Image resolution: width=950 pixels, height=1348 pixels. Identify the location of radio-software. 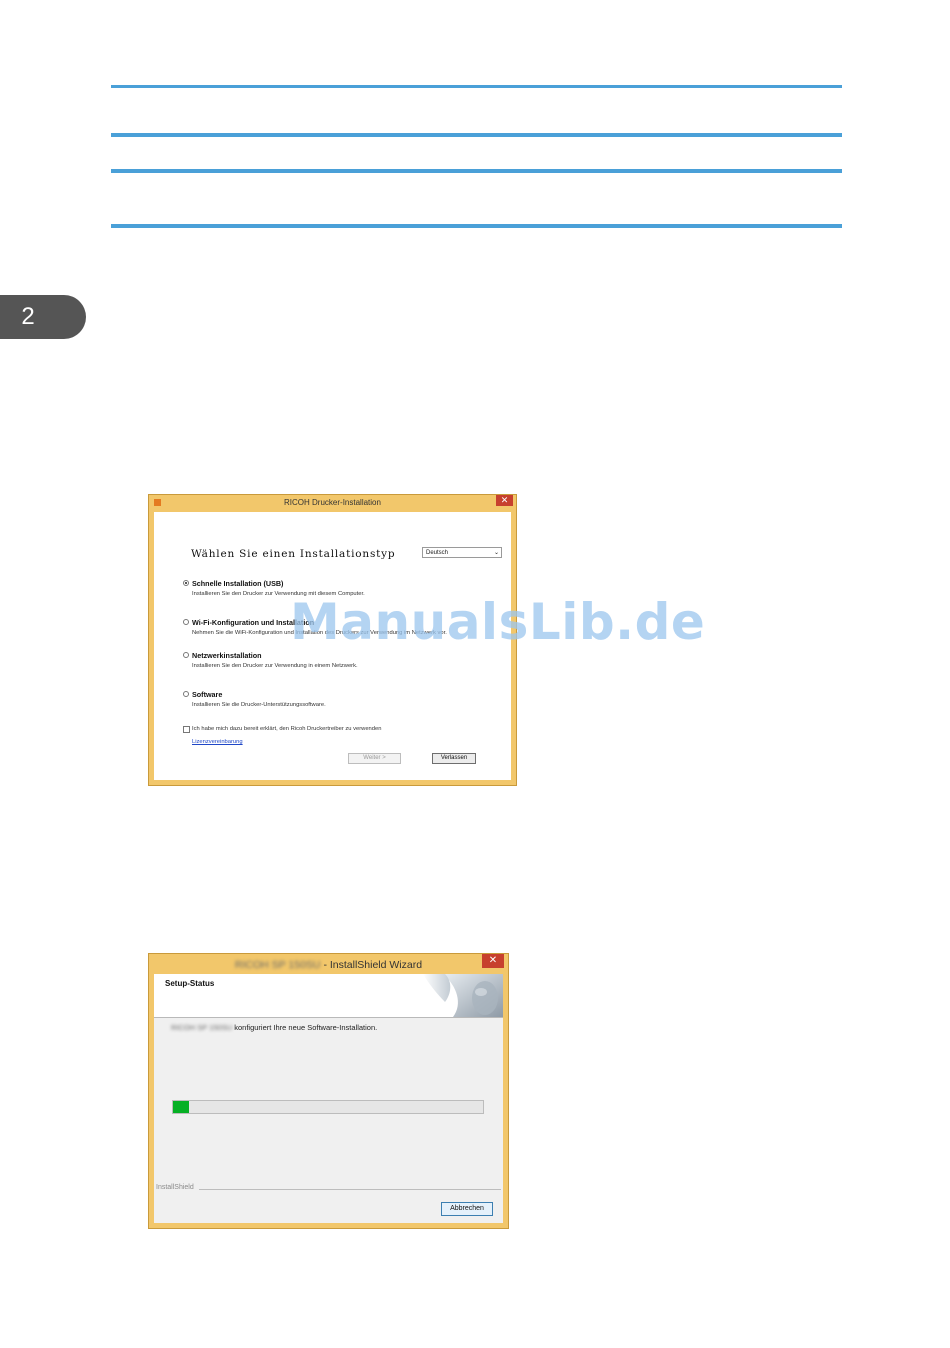
(186, 694).